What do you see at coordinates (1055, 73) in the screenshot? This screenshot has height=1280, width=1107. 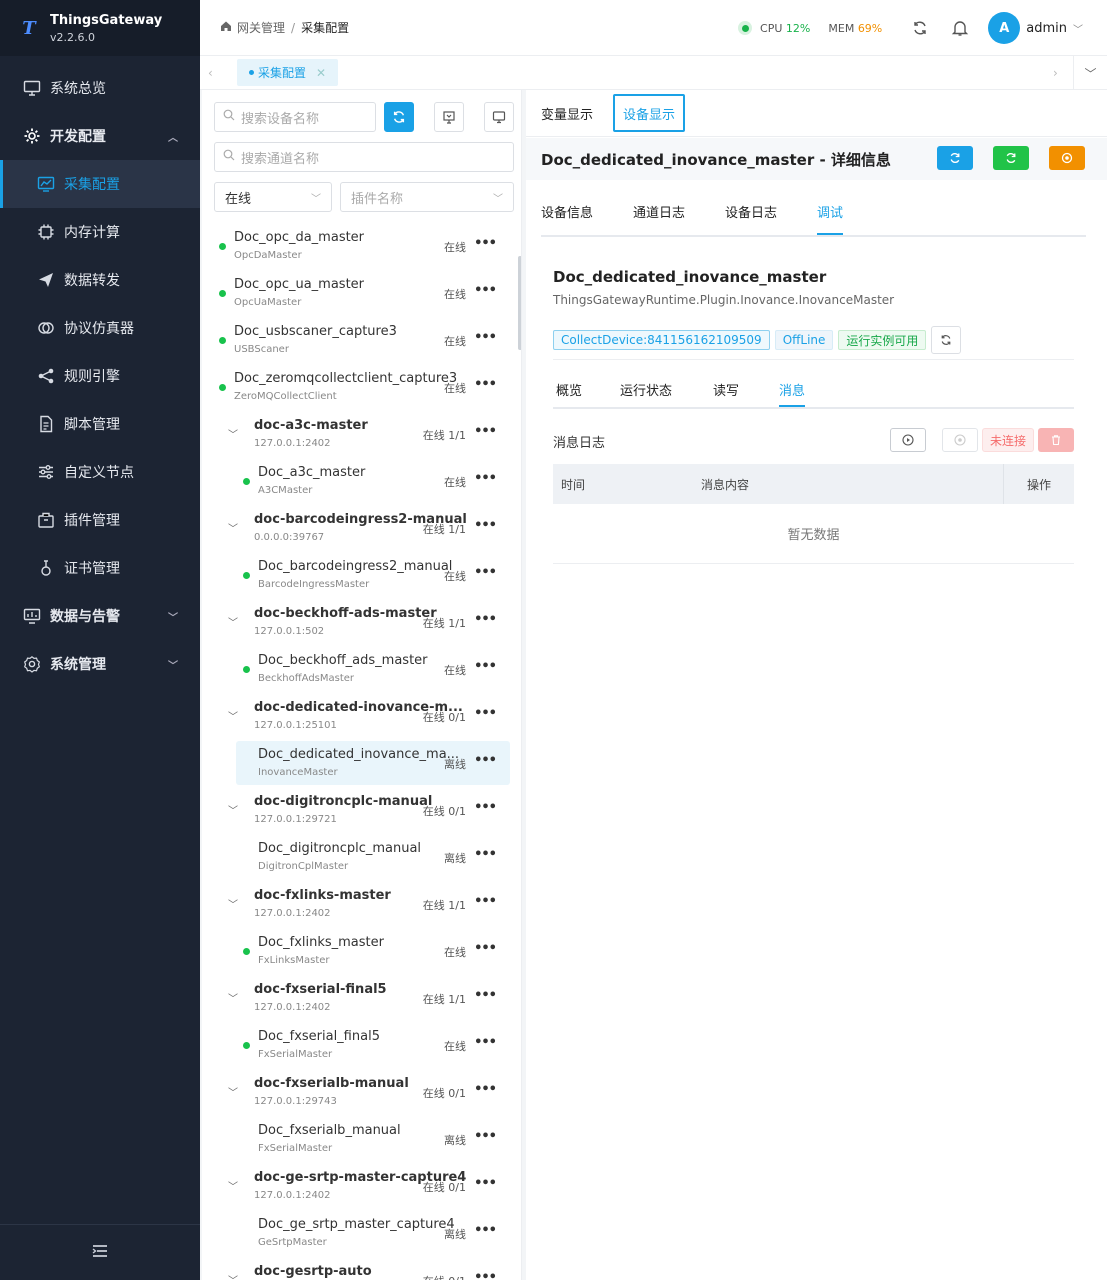 I see `chevron-right-icon: ›` at bounding box center [1055, 73].